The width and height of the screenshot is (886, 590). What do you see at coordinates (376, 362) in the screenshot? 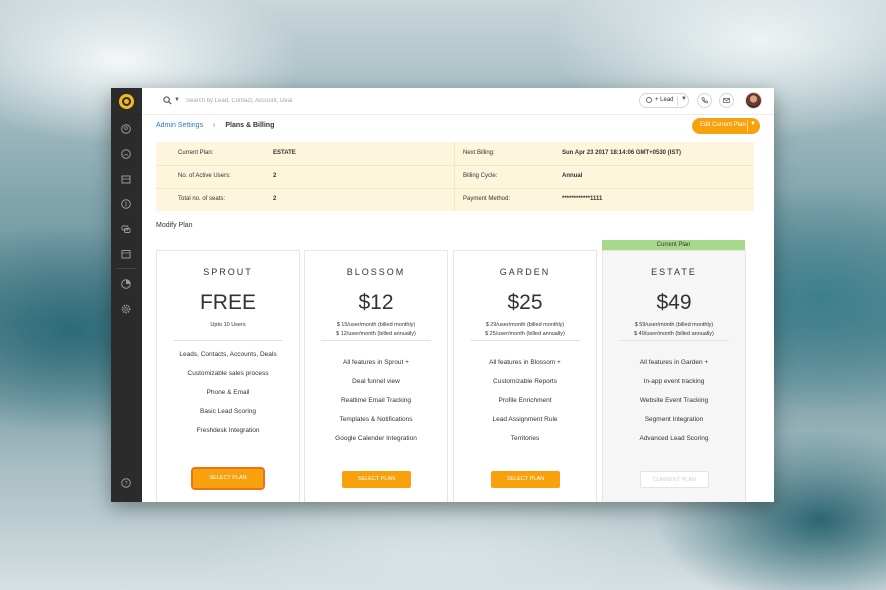
I see `plan-feature: All features in Sprout +` at bounding box center [376, 362].